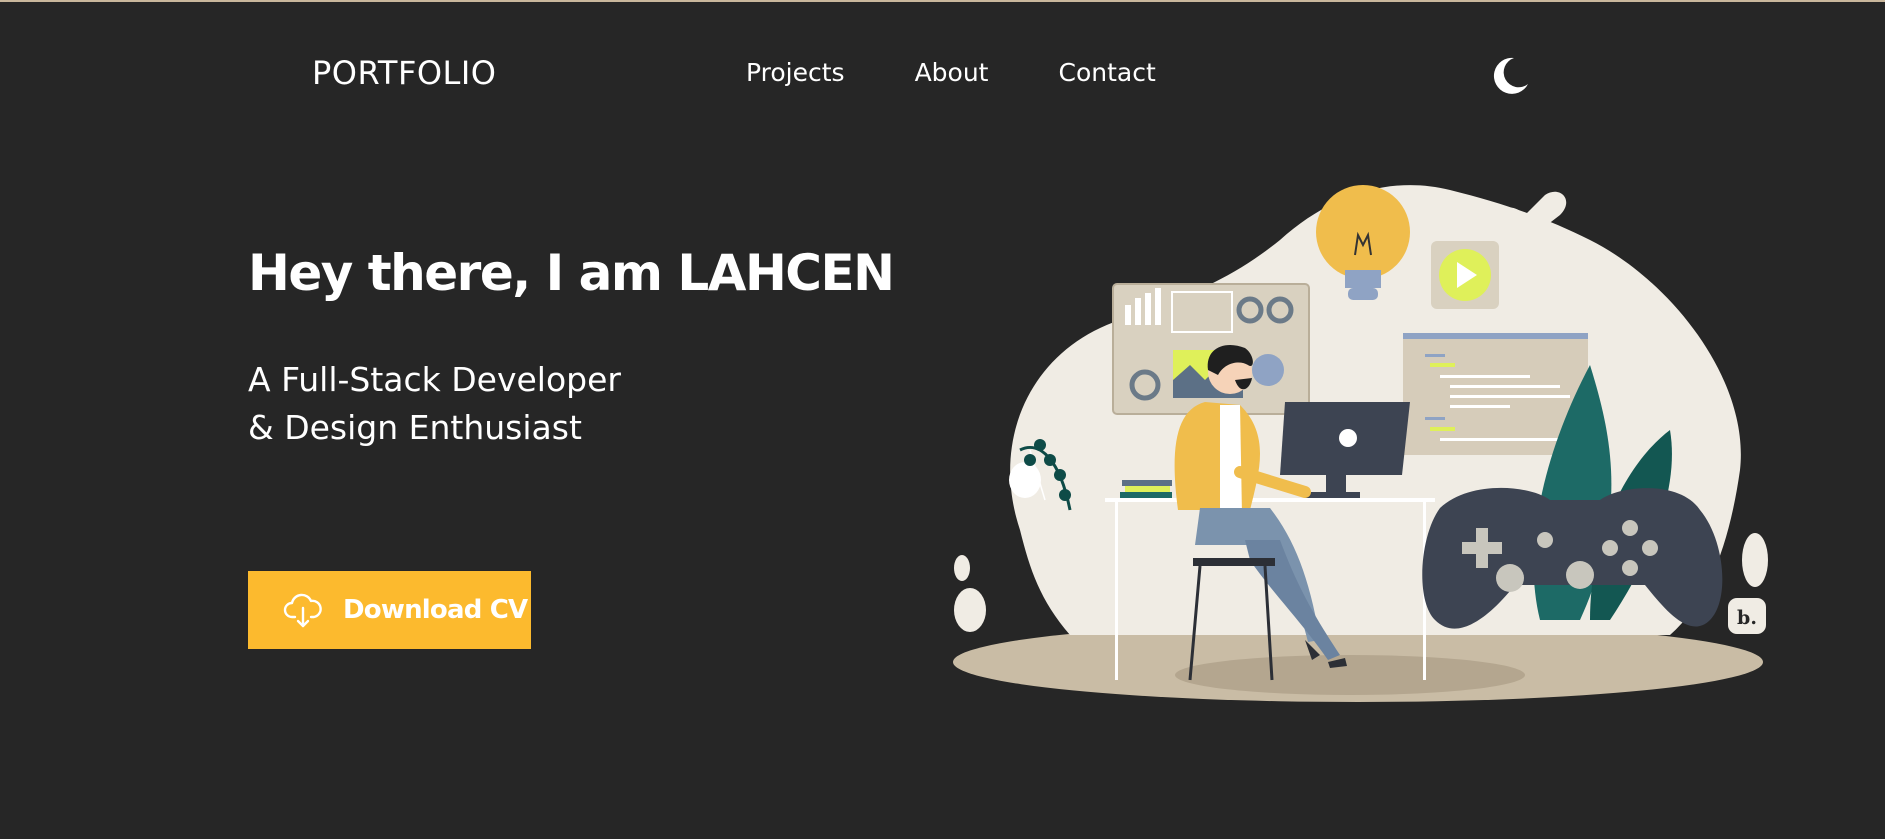 Image resolution: width=1885 pixels, height=839 pixels. What do you see at coordinates (1747, 618) in the screenshot?
I see `illustration-badge: b.` at bounding box center [1747, 618].